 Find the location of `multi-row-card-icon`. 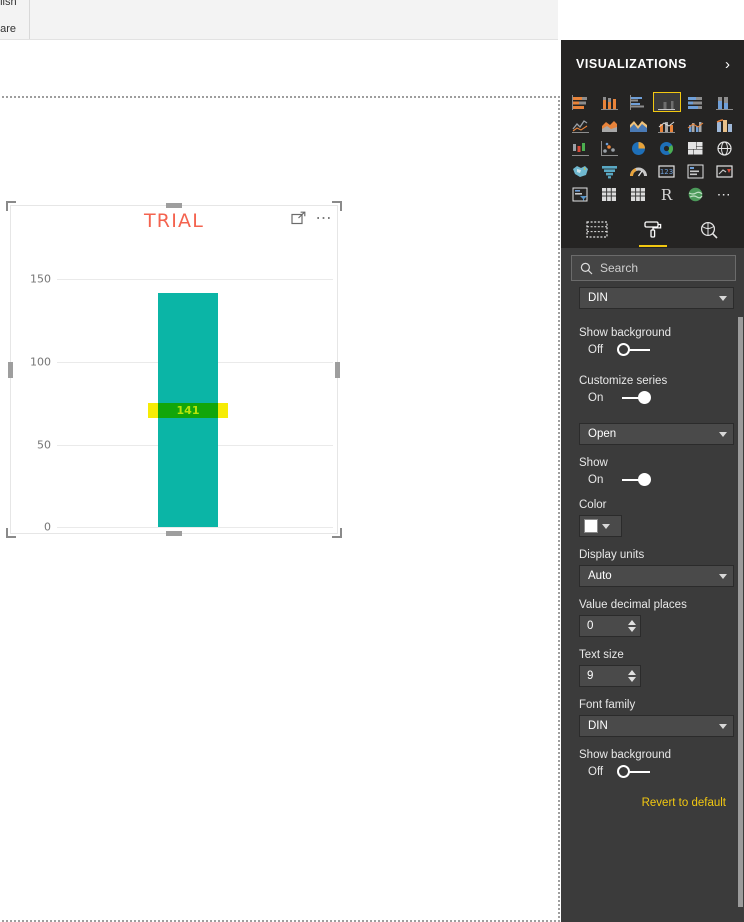

multi-row-card-icon is located at coordinates (696, 171).